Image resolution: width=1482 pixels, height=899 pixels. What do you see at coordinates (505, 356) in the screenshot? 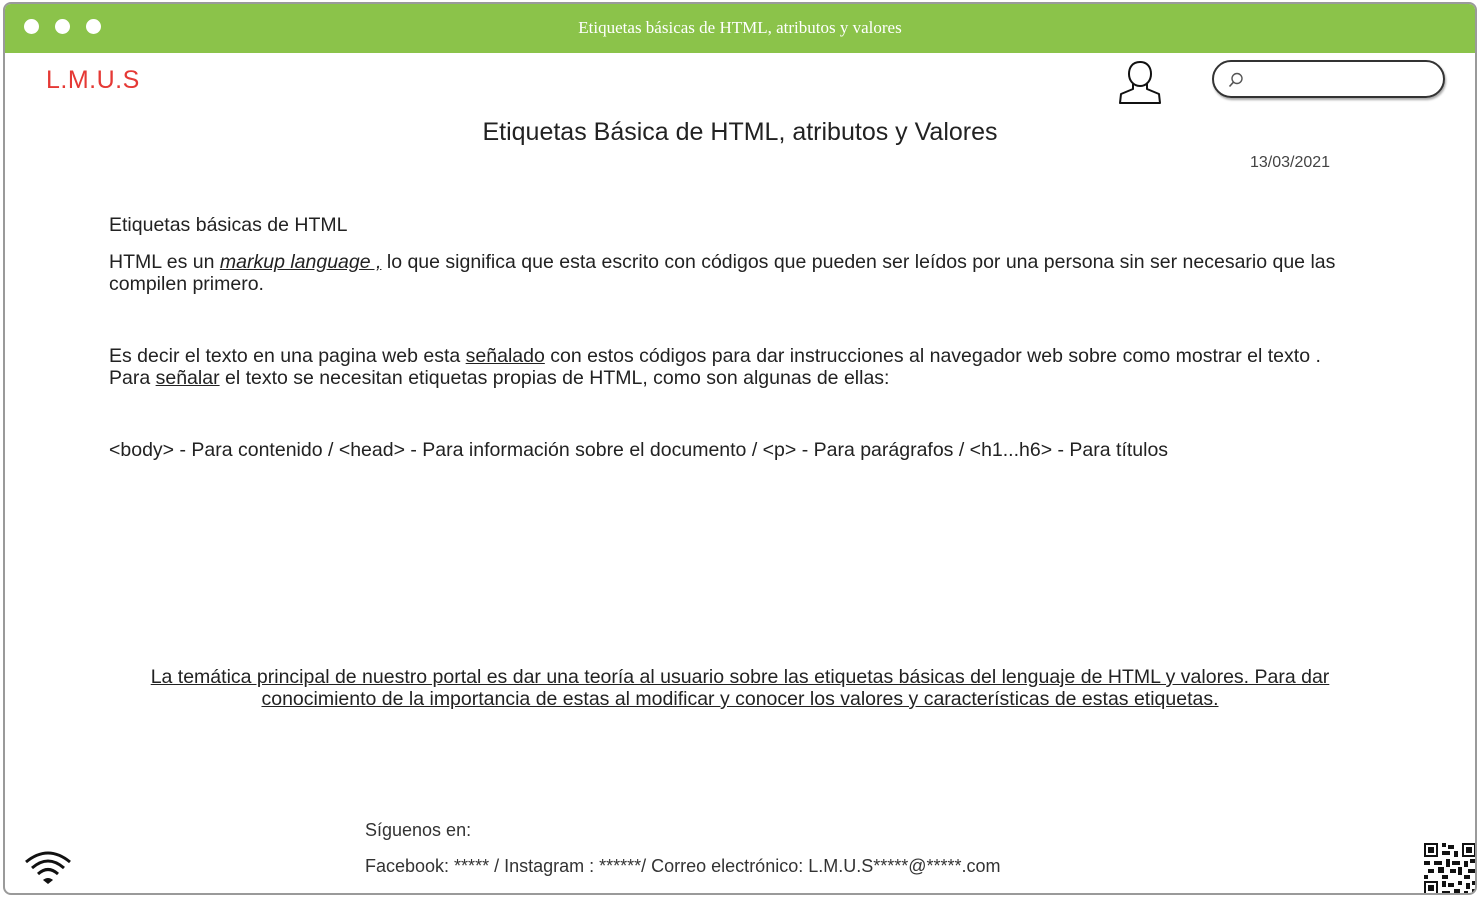
I see `senalado-link: señalado` at bounding box center [505, 356].